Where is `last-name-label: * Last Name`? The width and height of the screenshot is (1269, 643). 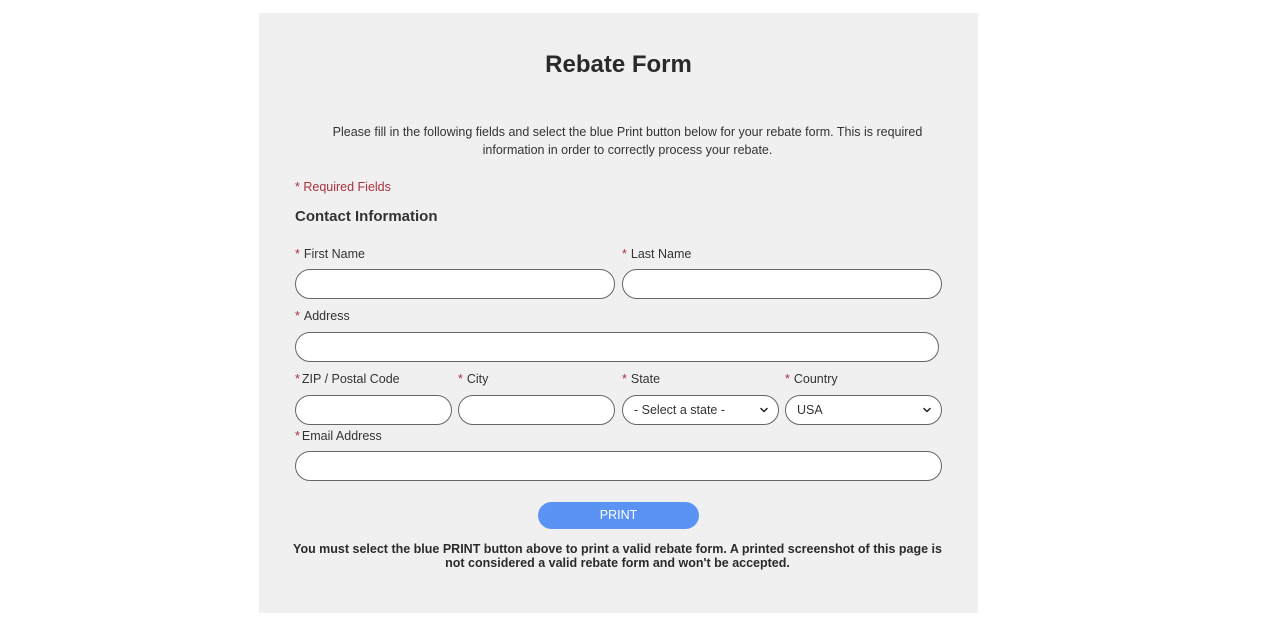
last-name-label: * Last Name is located at coordinates (656, 254).